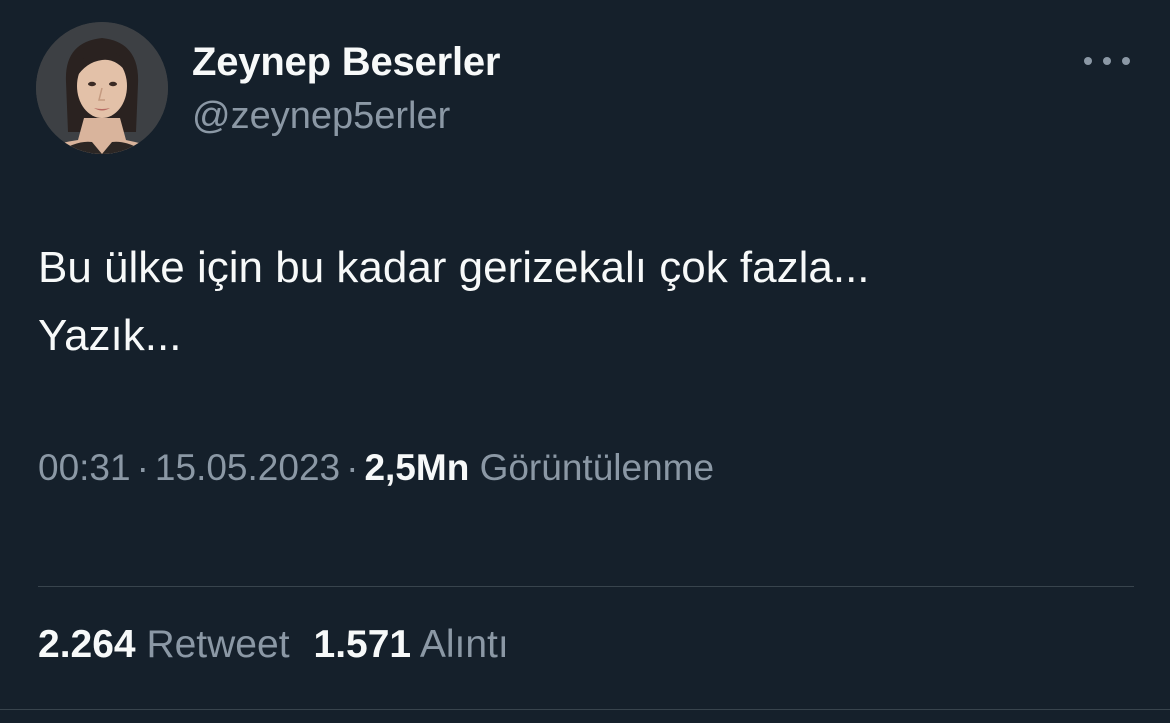 Image resolution: width=1170 pixels, height=723 pixels. I want to click on quotes-stat: 1.571 Alıntı, so click(411, 645).